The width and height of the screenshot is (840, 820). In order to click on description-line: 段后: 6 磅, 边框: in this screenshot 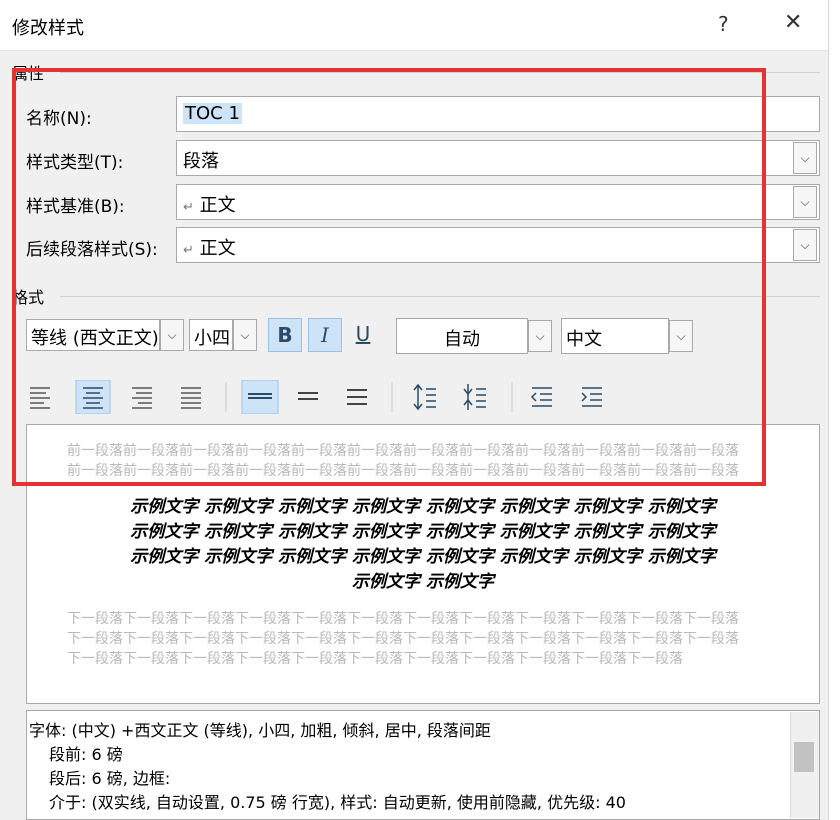, I will do `click(110, 778)`.